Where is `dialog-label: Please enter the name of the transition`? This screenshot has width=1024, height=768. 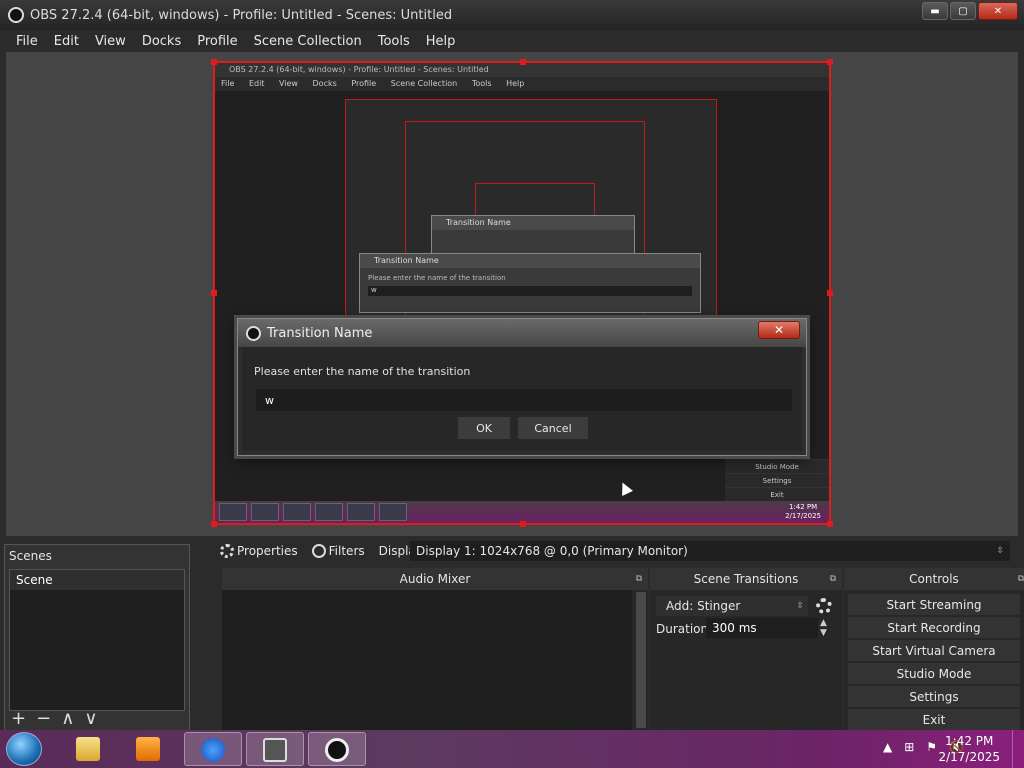
dialog-label: Please enter the name of the transition is located at coordinates (362, 371).